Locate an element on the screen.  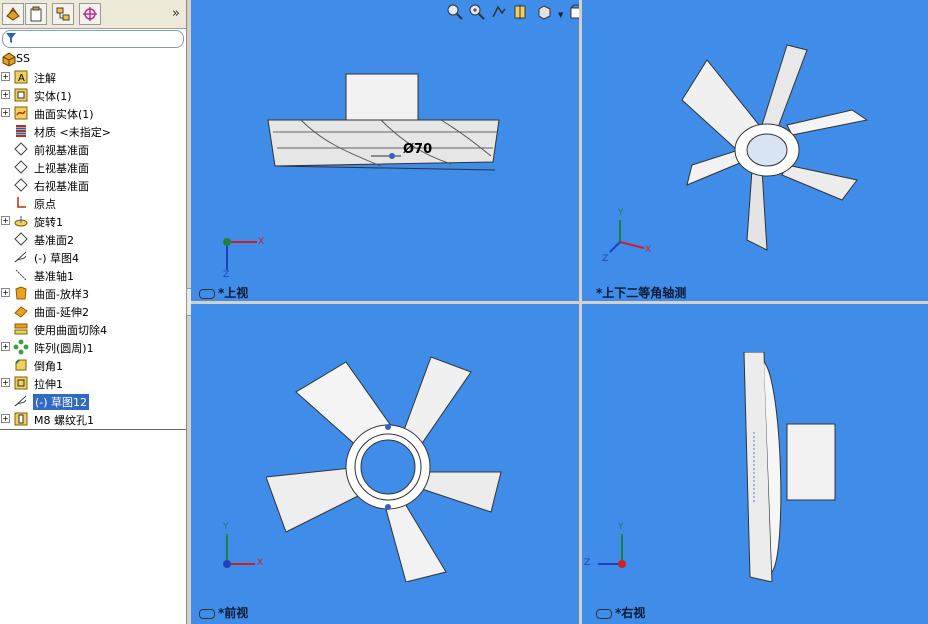
tree-item-label: 原点 is located at coordinates (45, 204).